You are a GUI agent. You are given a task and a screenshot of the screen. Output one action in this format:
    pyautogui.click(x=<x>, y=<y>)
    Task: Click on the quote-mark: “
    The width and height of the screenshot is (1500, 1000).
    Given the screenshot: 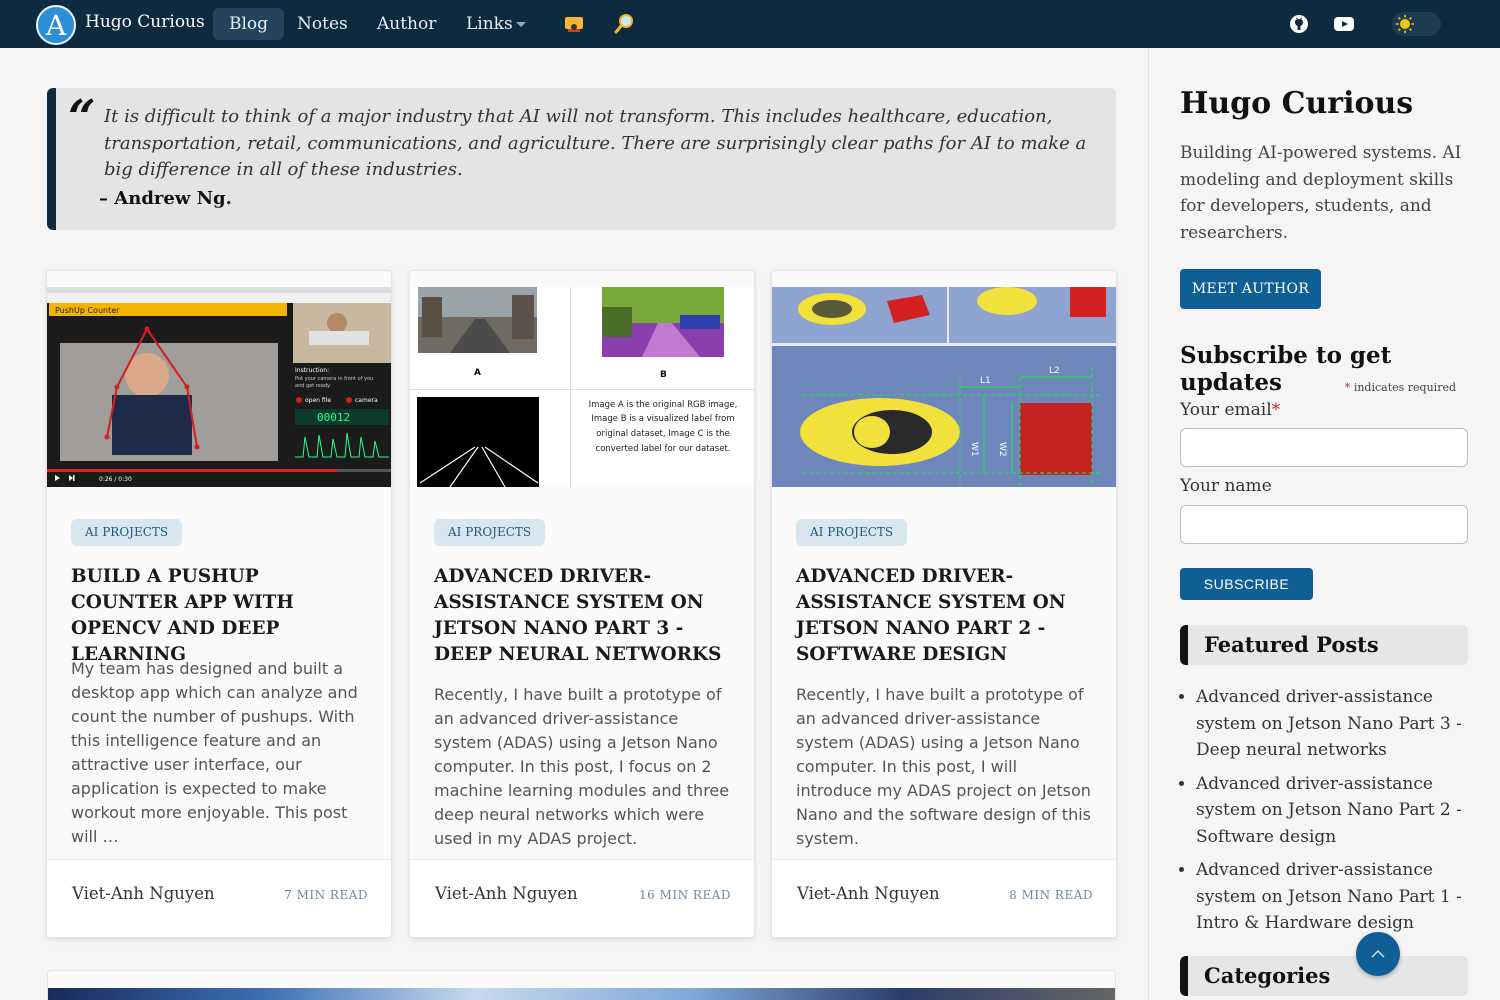 What is the action you would take?
    pyautogui.click(x=82, y=118)
    